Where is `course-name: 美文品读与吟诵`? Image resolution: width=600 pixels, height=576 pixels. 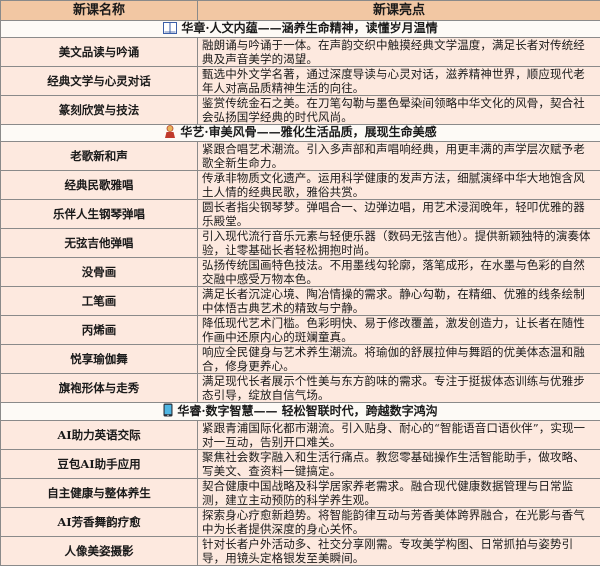 course-name: 美文品读与吟诵 is located at coordinates (99, 52).